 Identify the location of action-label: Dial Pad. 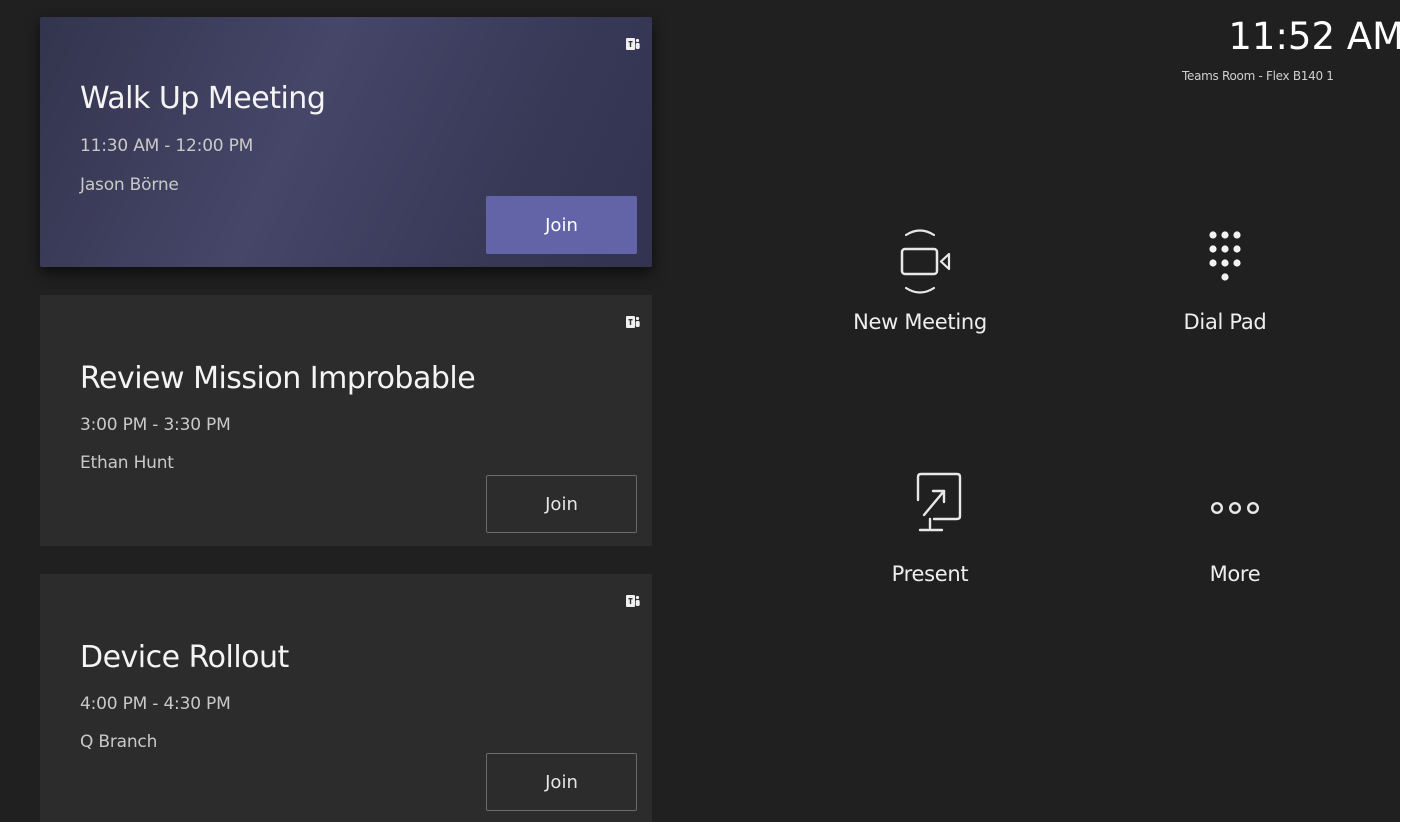
(1225, 322).